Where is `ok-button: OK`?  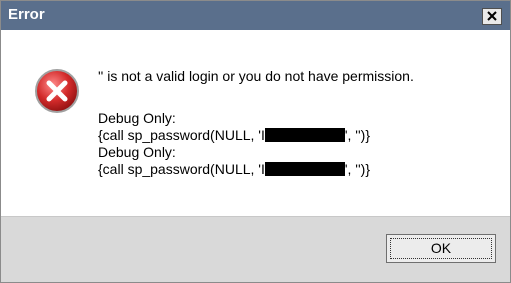 ok-button: OK is located at coordinates (441, 248).